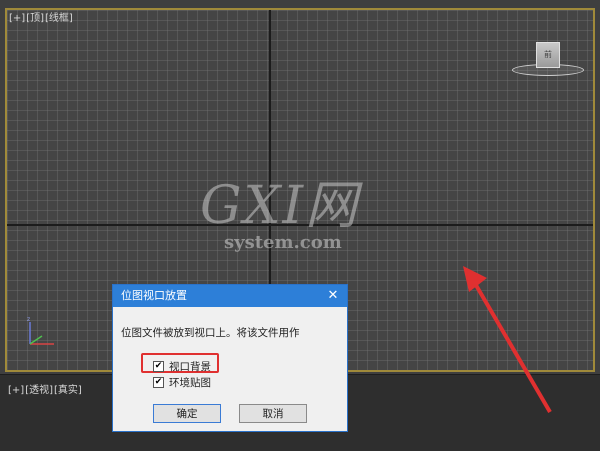  I want to click on viewport-shading-mode: [真实], so click(68, 390).